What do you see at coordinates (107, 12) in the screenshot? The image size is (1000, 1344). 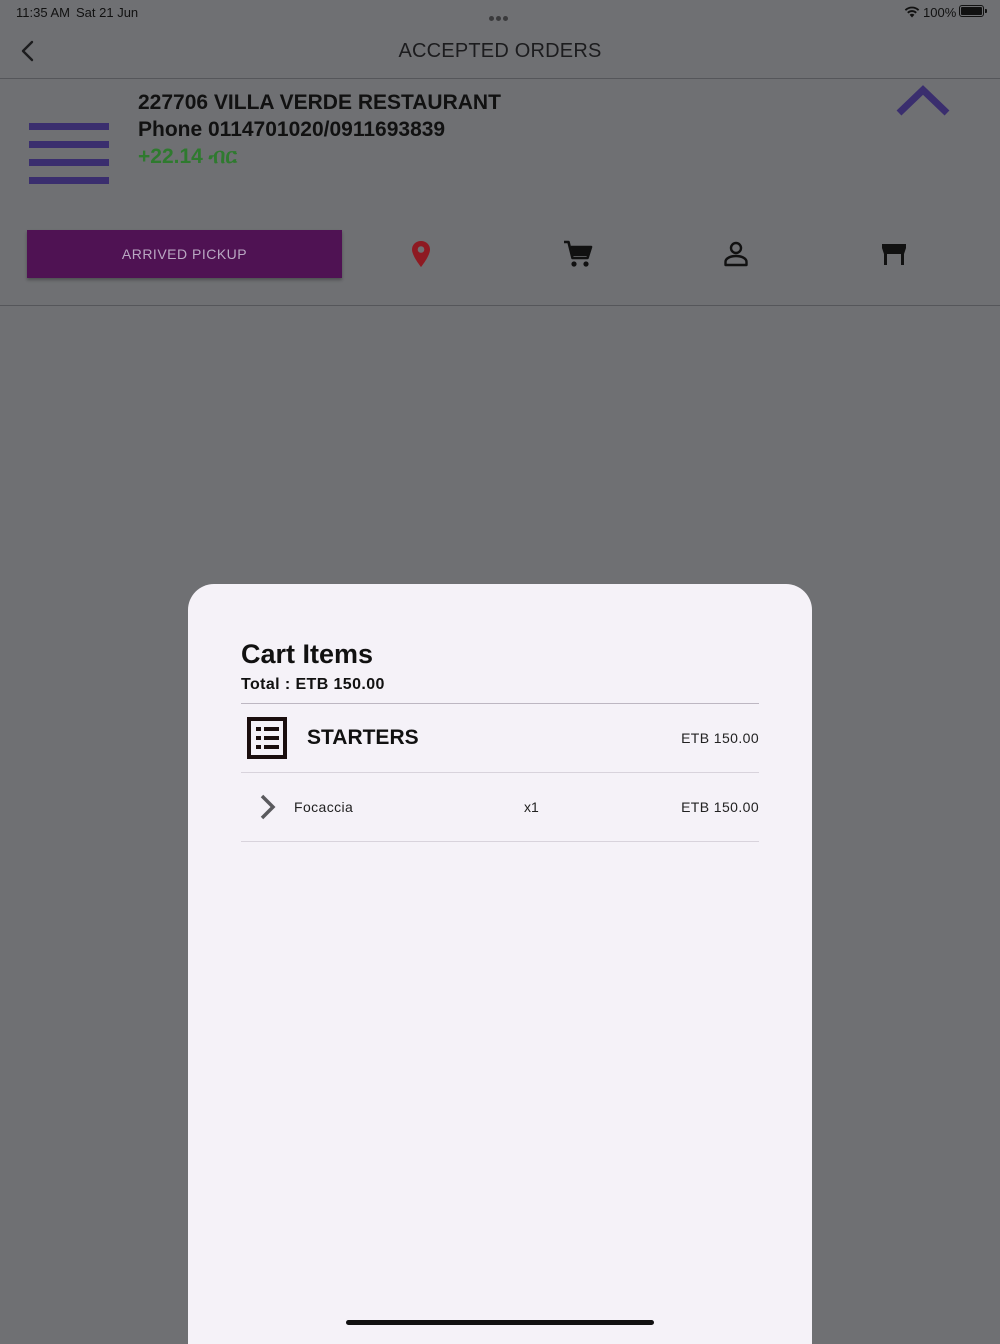 I see `status-date: Sat 21 Jun` at bounding box center [107, 12].